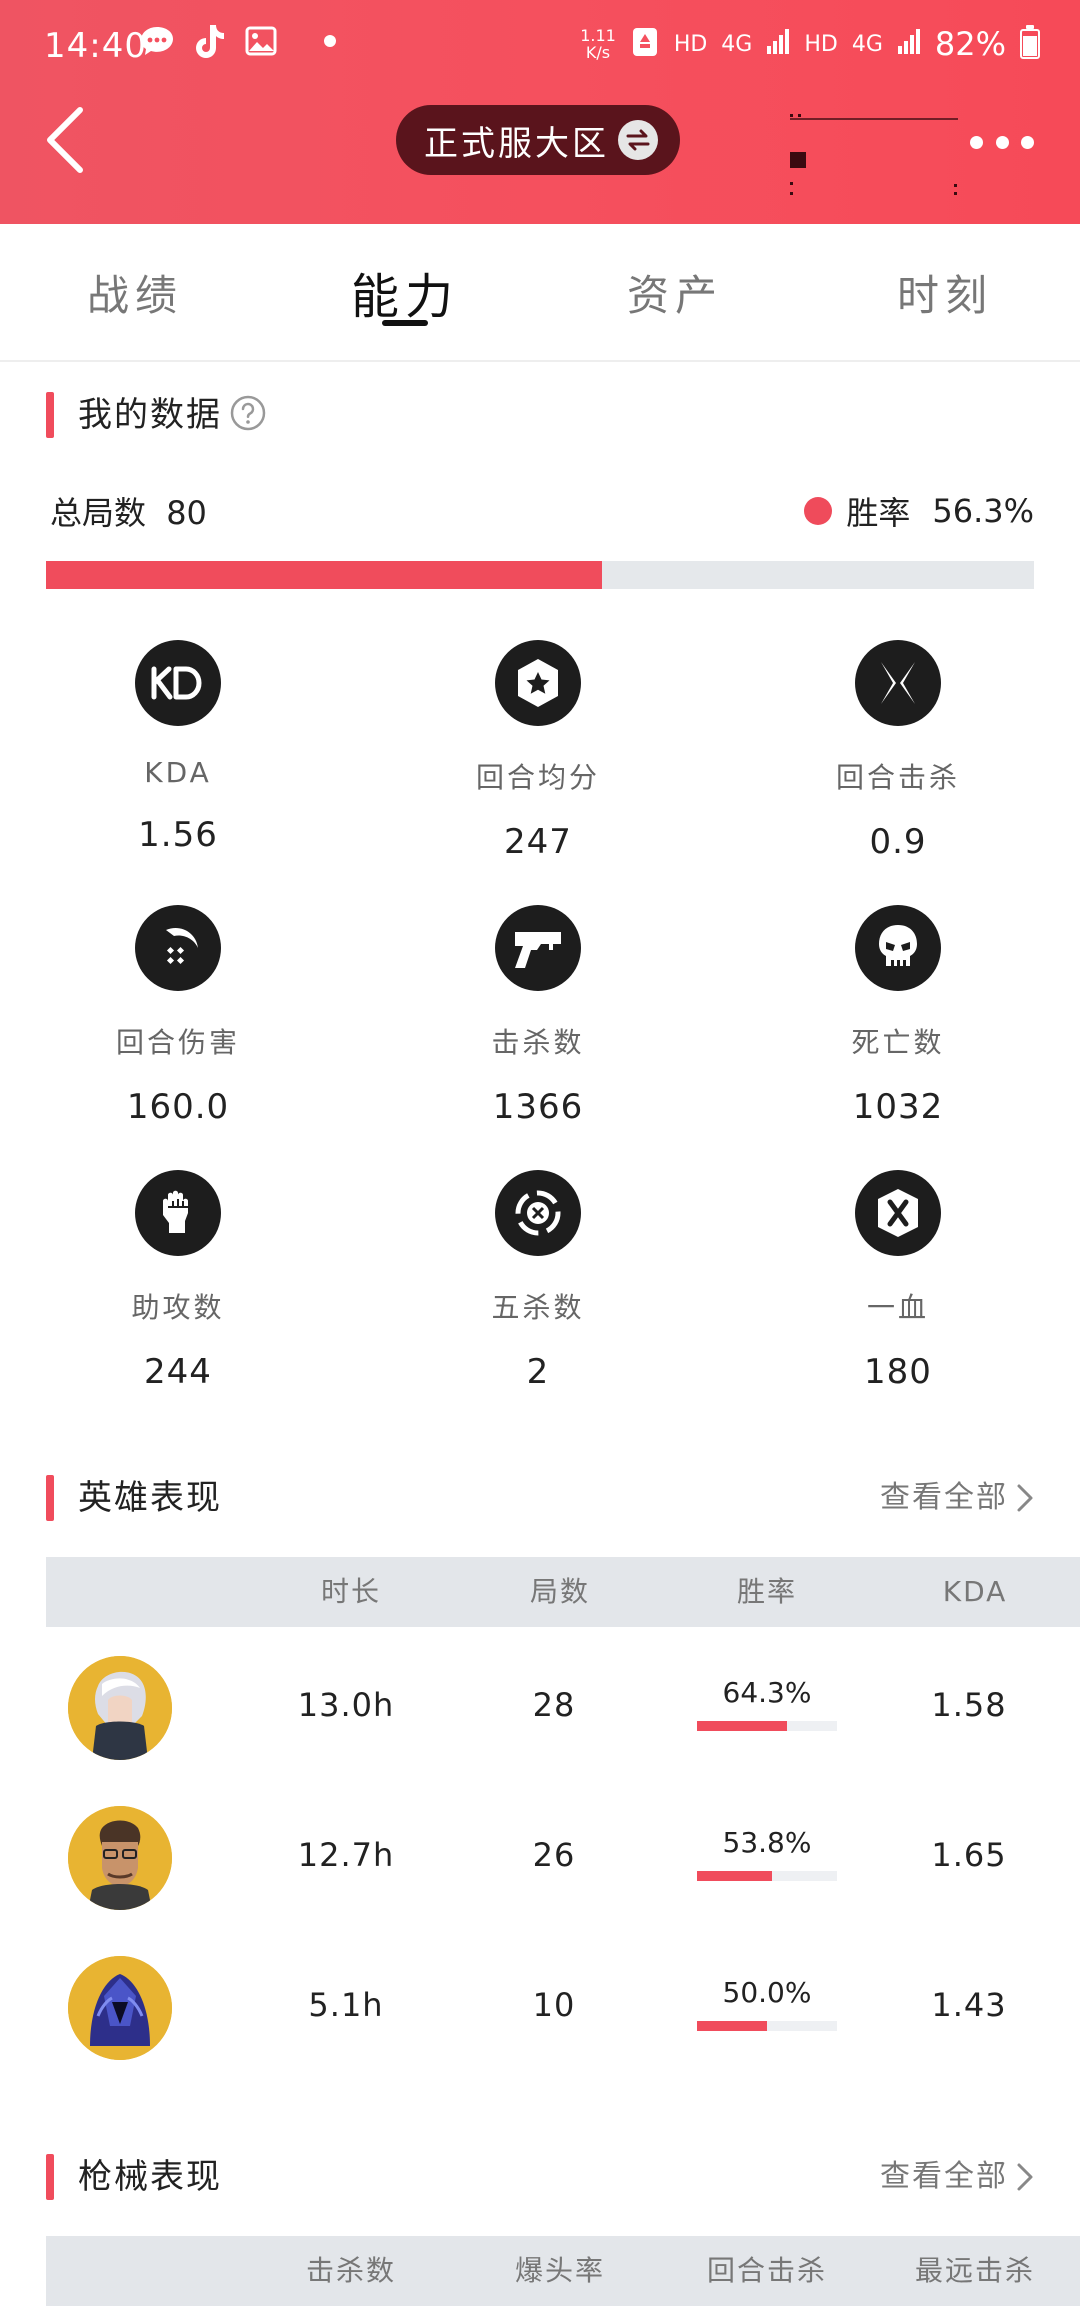  I want to click on table-row: 12.7h 26 53.8% 1.65, so click(540, 1881).